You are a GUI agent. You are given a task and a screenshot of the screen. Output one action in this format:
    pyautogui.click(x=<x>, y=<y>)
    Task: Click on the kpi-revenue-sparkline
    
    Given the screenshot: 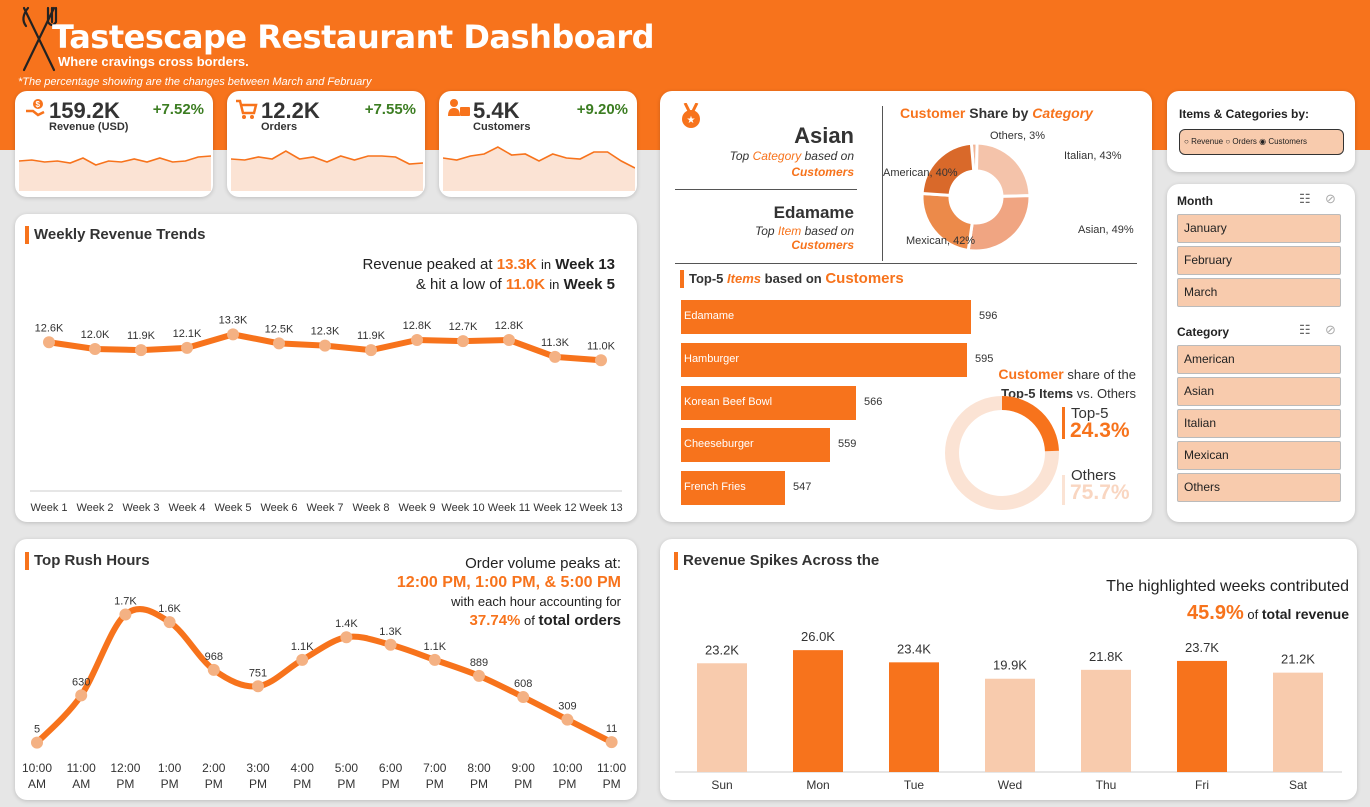 What is the action you would take?
    pyautogui.click(x=115, y=173)
    